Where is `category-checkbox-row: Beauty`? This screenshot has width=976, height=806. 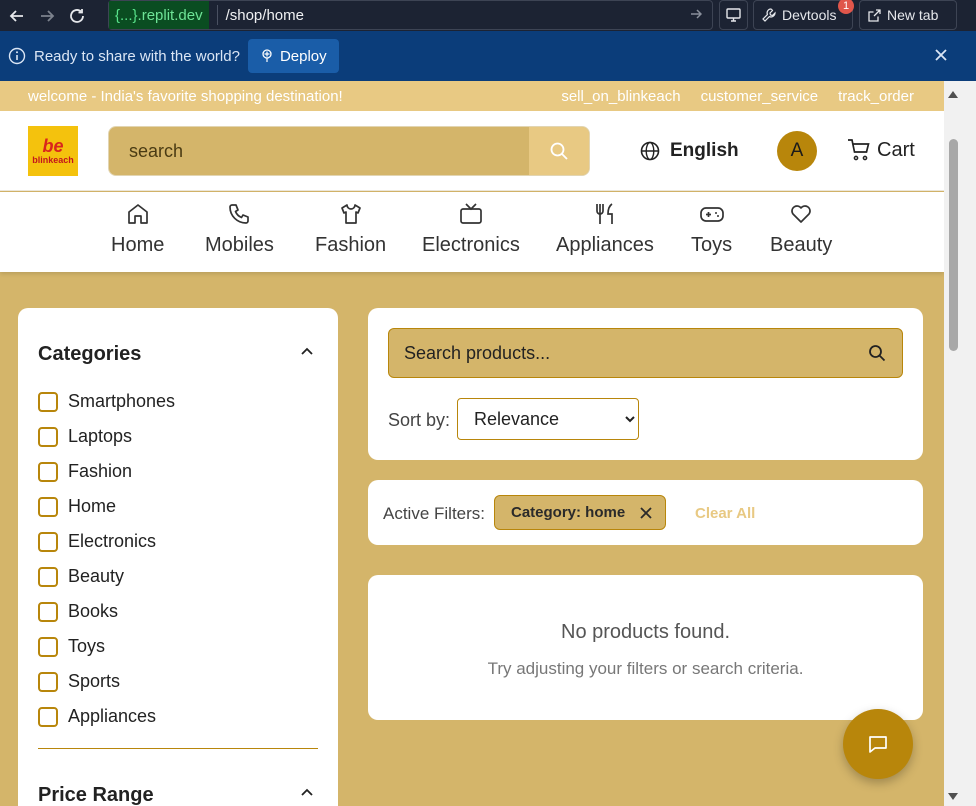
category-checkbox-row: Beauty is located at coordinates (81, 576).